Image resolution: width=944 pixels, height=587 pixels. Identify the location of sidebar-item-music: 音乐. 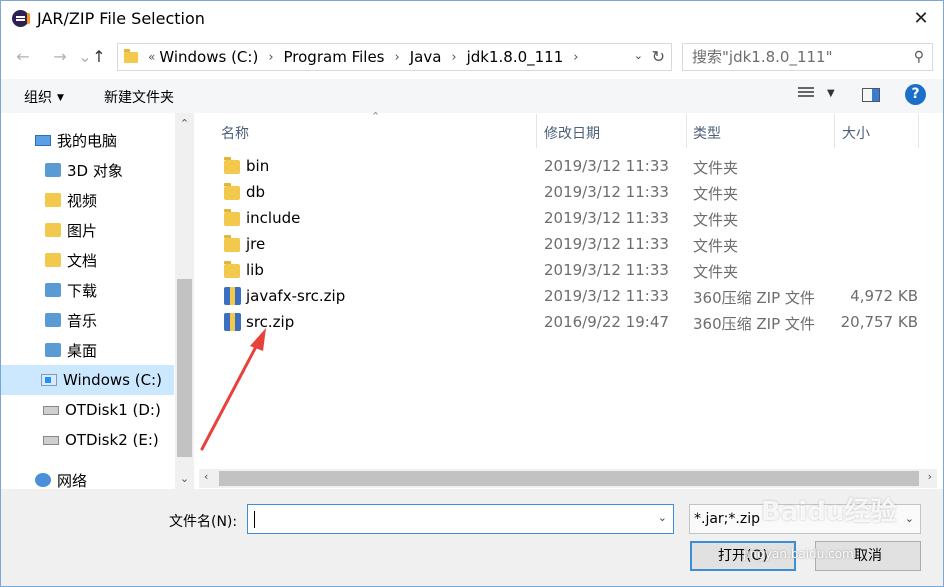
(87, 320).